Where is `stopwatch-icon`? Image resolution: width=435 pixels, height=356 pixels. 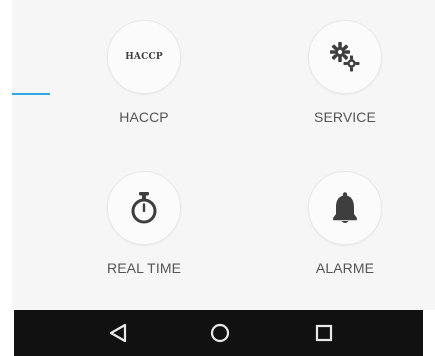
stopwatch-icon is located at coordinates (144, 208).